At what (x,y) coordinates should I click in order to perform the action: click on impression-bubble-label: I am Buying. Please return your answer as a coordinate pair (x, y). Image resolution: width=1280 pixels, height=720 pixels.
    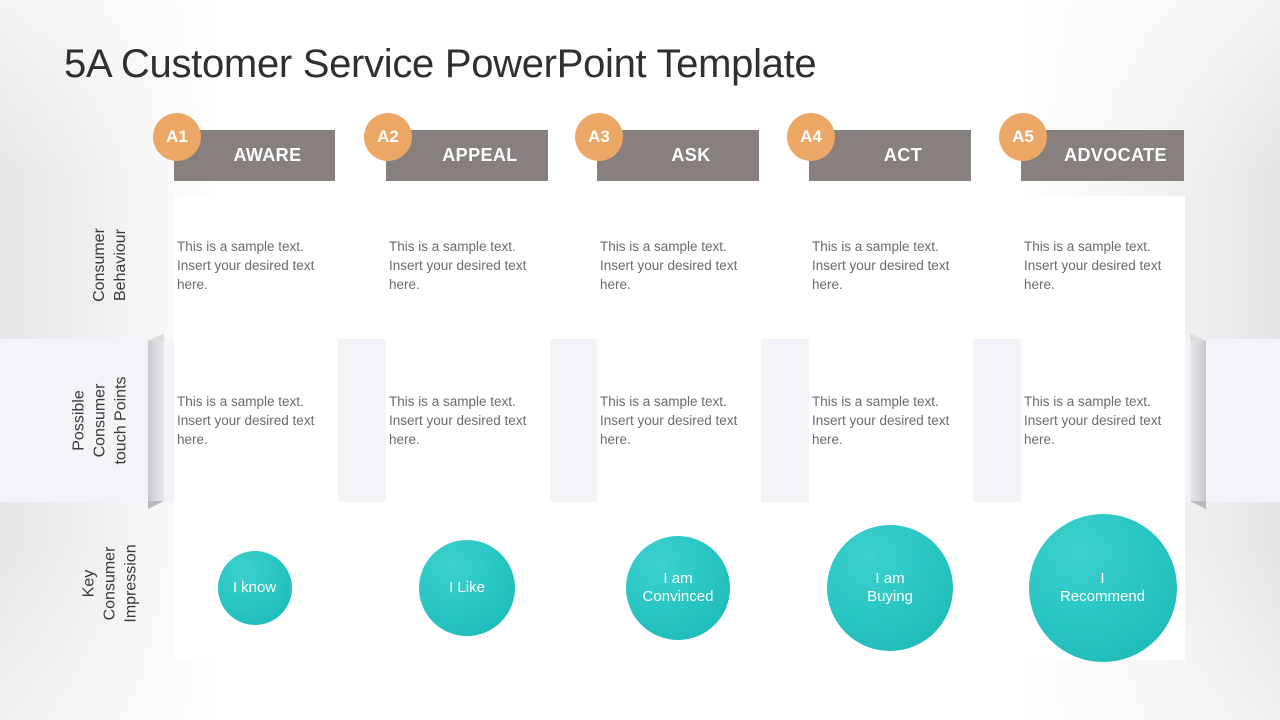
    Looking at the image, I should click on (890, 588).